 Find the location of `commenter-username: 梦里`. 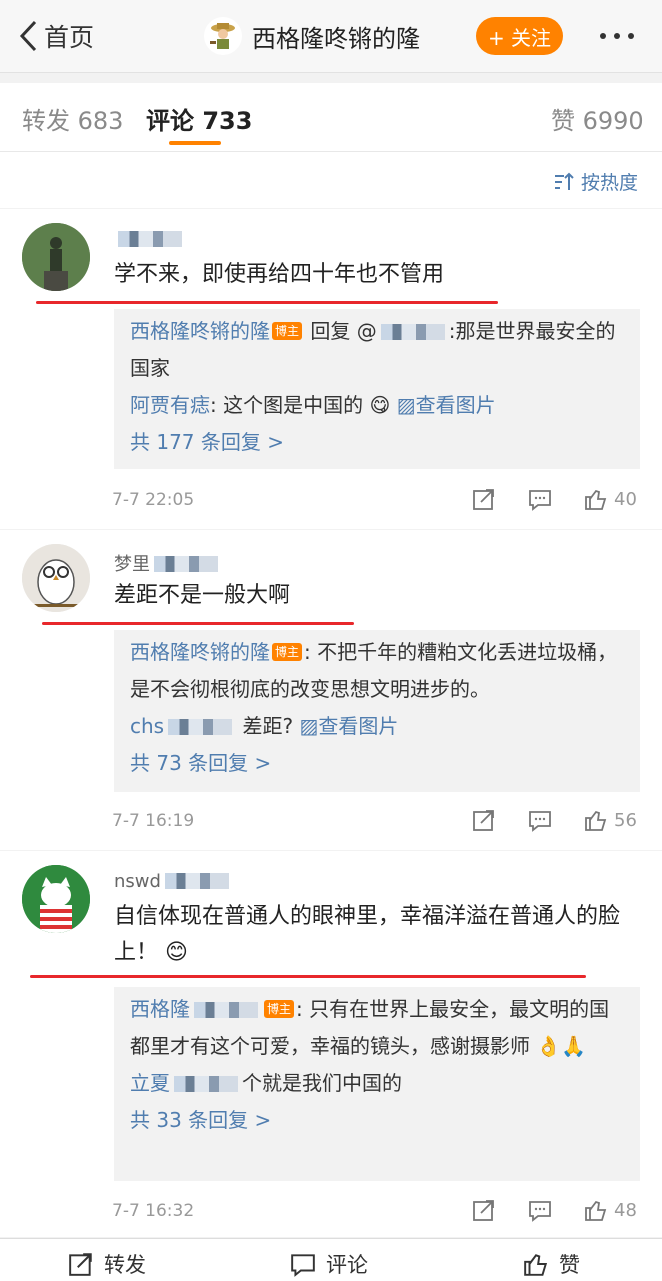

commenter-username: 梦里 is located at coordinates (168, 563).